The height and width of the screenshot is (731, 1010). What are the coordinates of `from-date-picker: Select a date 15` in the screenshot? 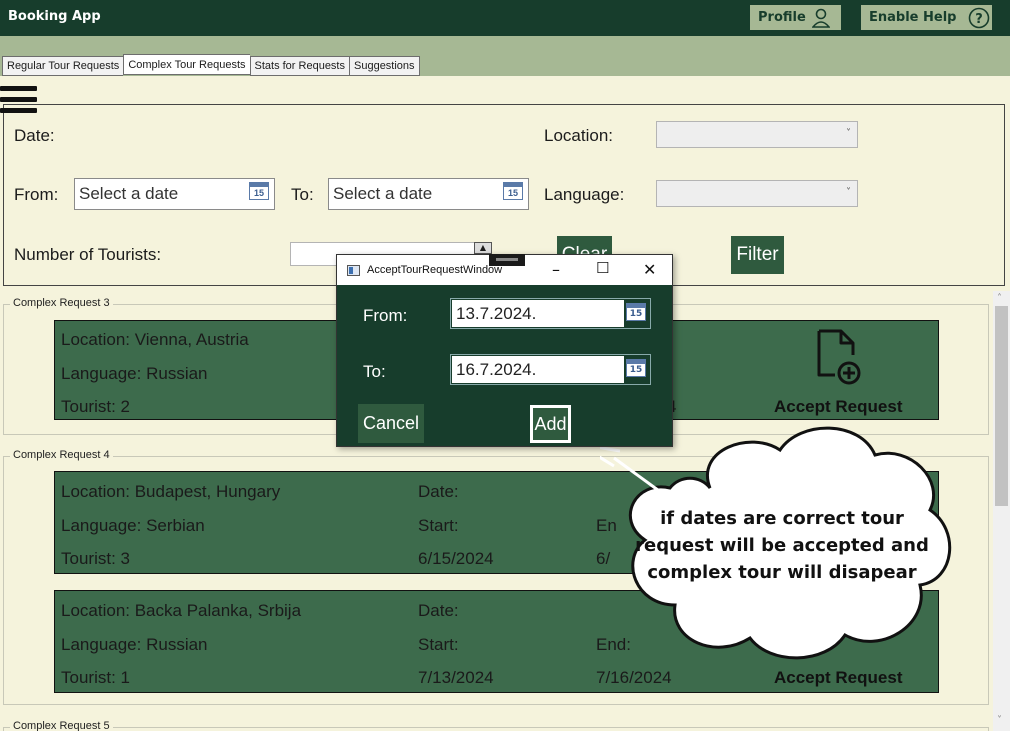 It's located at (174, 194).